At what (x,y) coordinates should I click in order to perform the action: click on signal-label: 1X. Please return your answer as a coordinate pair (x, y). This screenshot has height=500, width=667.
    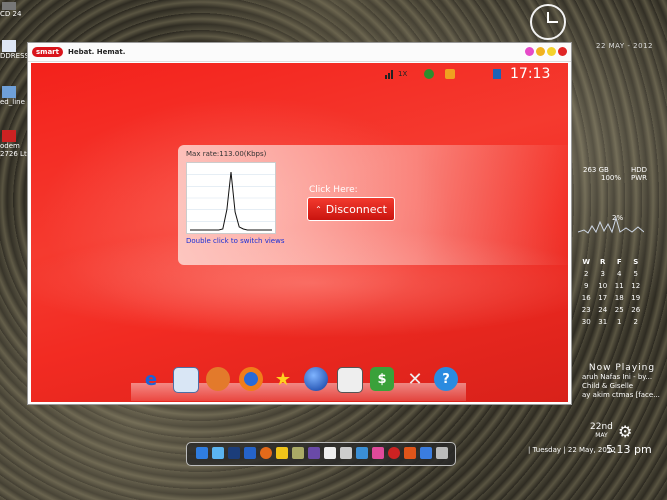
    Looking at the image, I should click on (403, 74).